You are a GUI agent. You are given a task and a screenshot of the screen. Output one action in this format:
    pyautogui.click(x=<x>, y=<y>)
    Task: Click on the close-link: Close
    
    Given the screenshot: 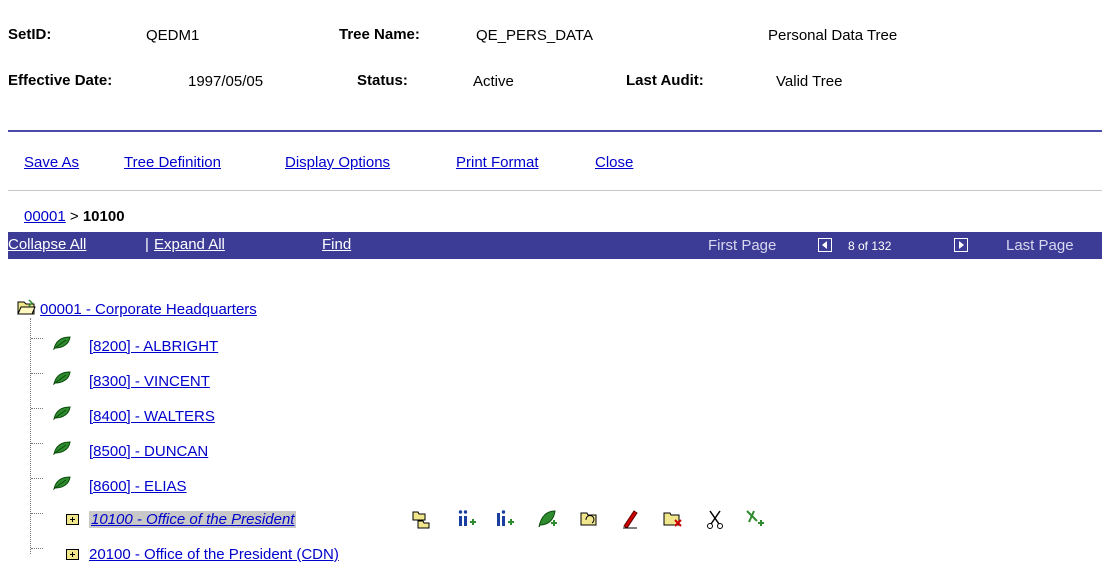 What is the action you would take?
    pyautogui.click(x=614, y=162)
    